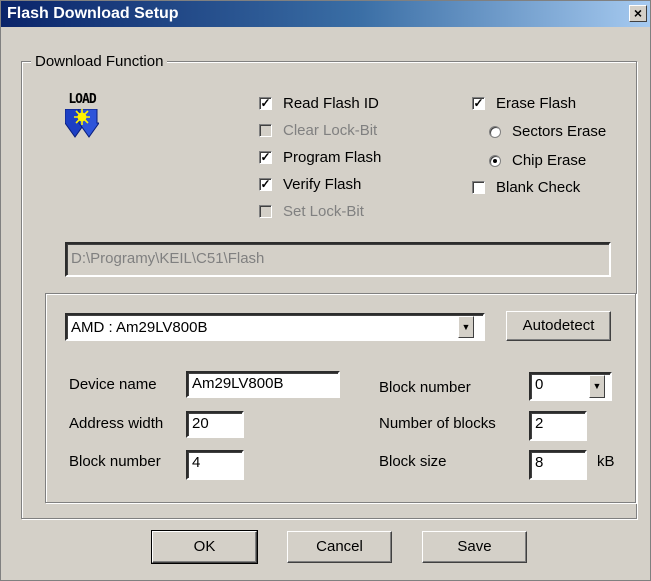  Describe the element at coordinates (332, 157) in the screenshot. I see `program-flash-label: Program Flash` at that location.